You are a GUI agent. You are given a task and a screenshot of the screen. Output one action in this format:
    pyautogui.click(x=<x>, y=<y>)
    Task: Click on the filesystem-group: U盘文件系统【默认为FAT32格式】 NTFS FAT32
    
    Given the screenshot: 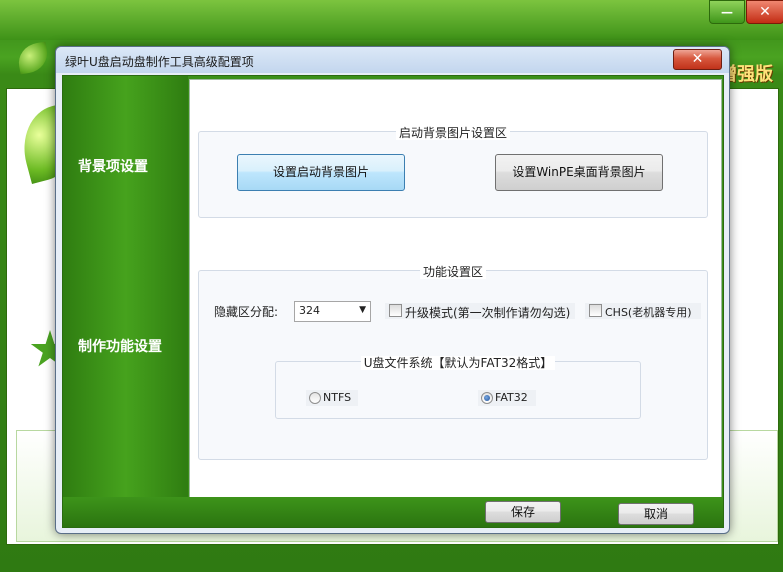 What is the action you would take?
    pyautogui.click(x=458, y=387)
    